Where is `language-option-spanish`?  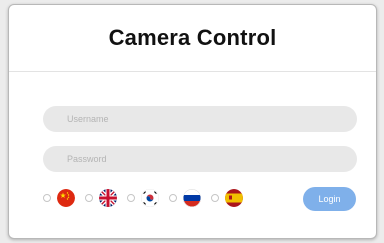 language-option-spanish is located at coordinates (227, 198).